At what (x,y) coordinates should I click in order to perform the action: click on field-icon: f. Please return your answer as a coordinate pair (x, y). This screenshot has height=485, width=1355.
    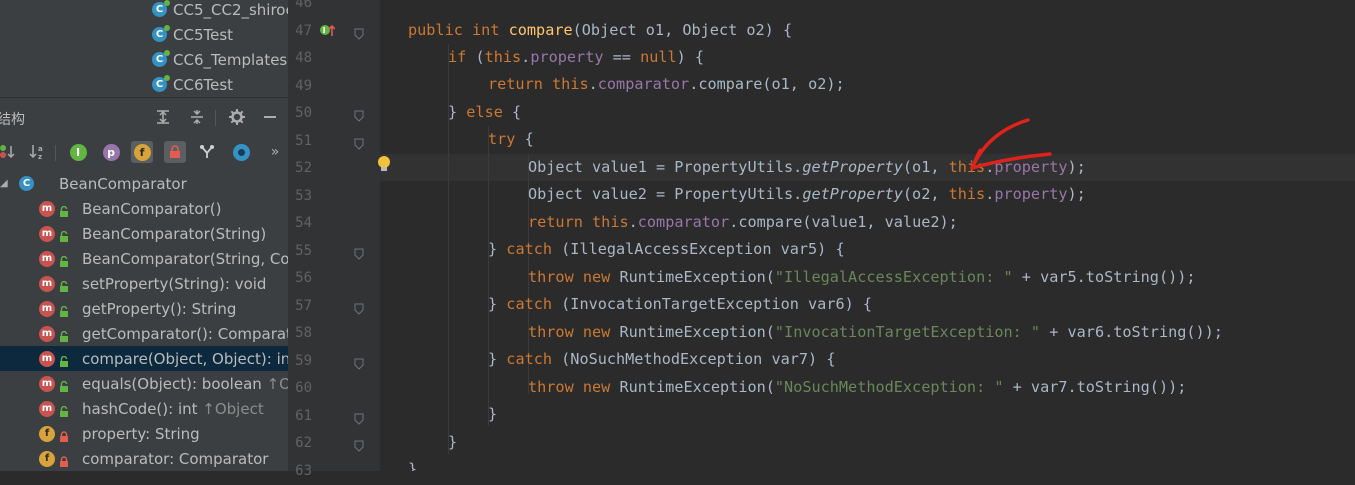
    Looking at the image, I should click on (47, 458).